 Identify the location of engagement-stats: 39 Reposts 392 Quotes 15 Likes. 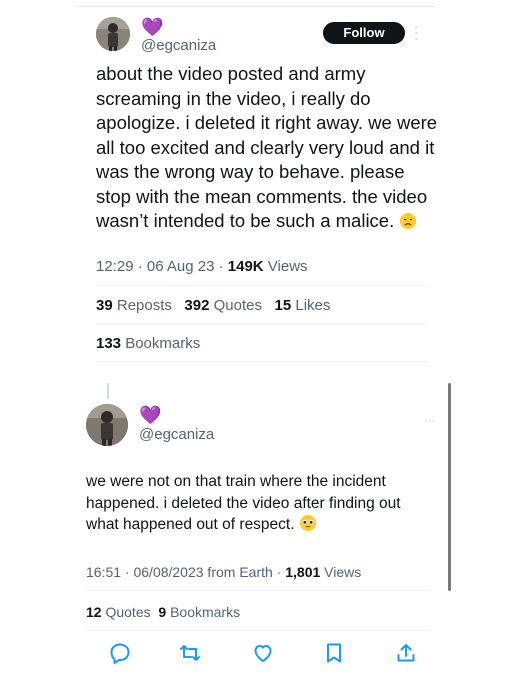
(213, 305).